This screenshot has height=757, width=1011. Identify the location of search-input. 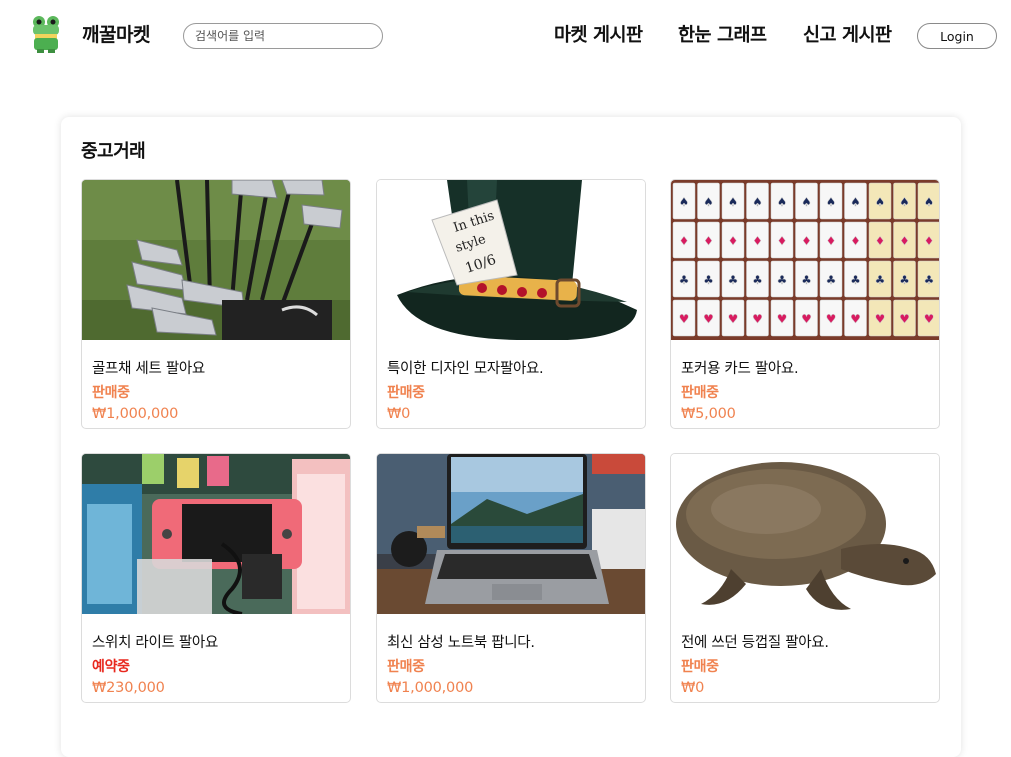
(283, 36).